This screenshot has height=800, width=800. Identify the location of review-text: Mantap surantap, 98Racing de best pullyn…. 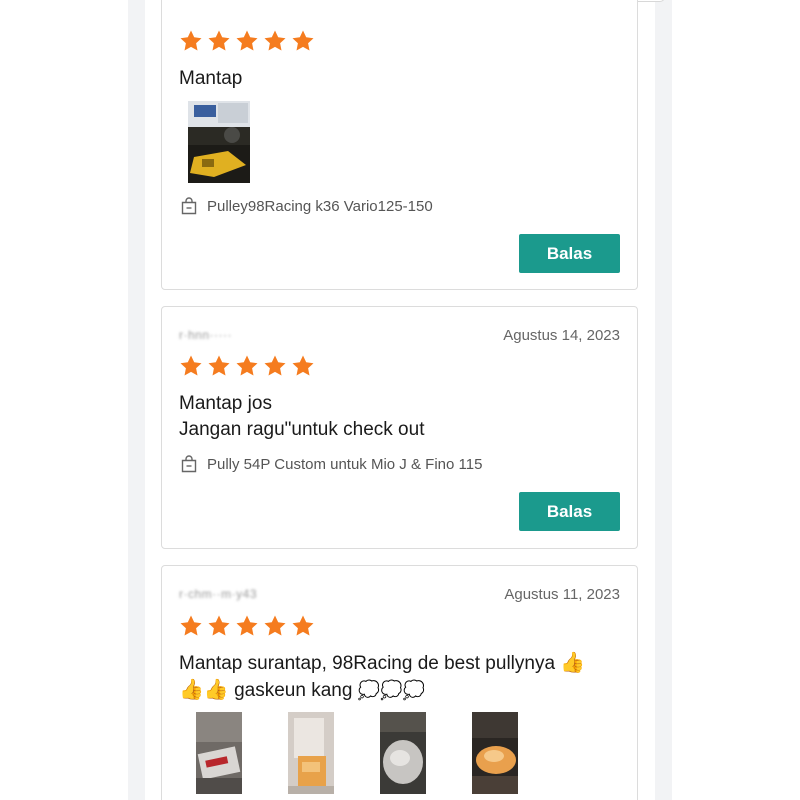
(401, 677).